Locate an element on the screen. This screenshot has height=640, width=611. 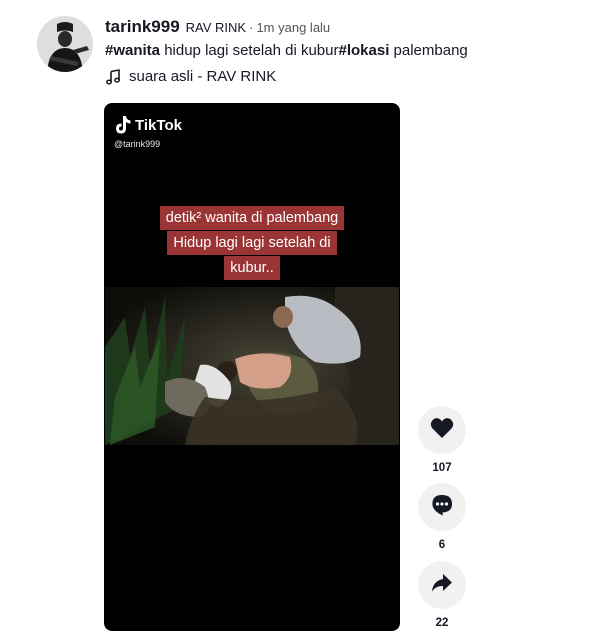
like-count: 107 is located at coordinates (442, 468).